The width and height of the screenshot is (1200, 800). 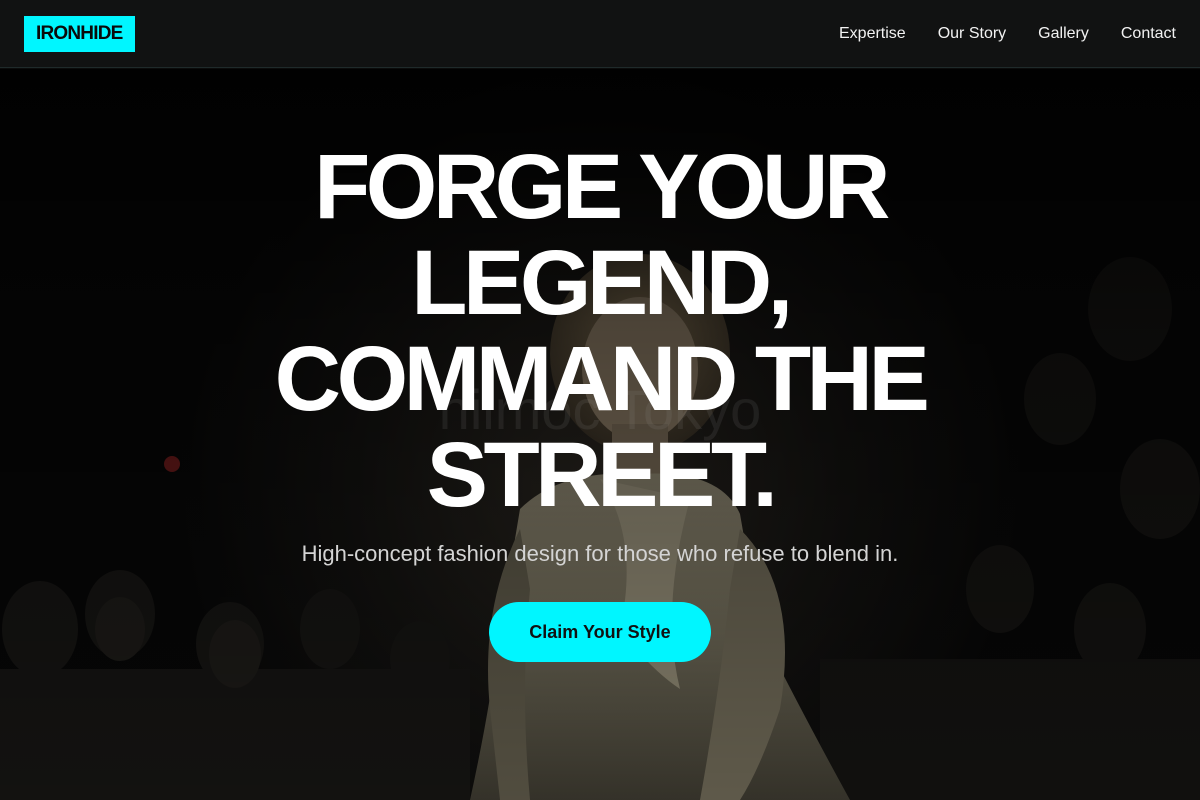 What do you see at coordinates (1007, 34) in the screenshot?
I see `main-nav: Expertise Our Story Gallery Contact` at bounding box center [1007, 34].